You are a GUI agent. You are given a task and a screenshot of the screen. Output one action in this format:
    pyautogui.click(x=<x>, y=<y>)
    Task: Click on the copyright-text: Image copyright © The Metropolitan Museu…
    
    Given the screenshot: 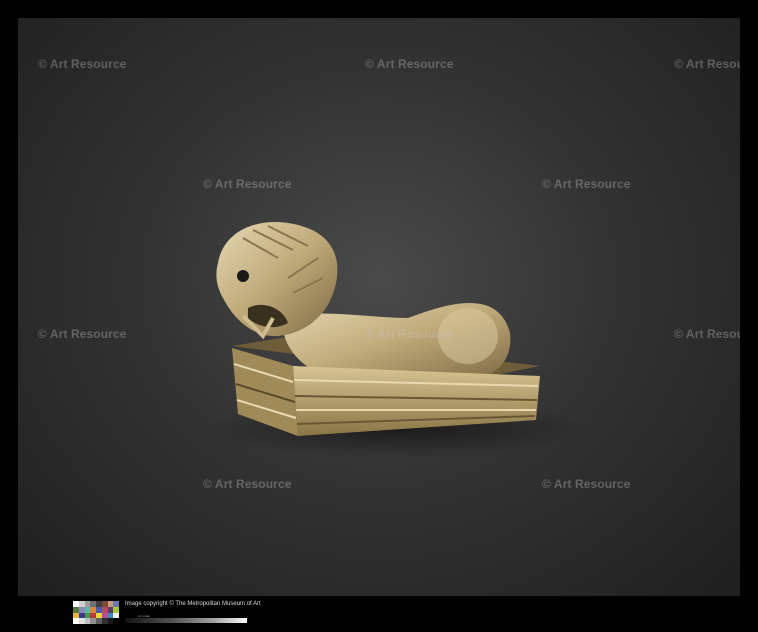 What is the action you would take?
    pyautogui.click(x=193, y=604)
    